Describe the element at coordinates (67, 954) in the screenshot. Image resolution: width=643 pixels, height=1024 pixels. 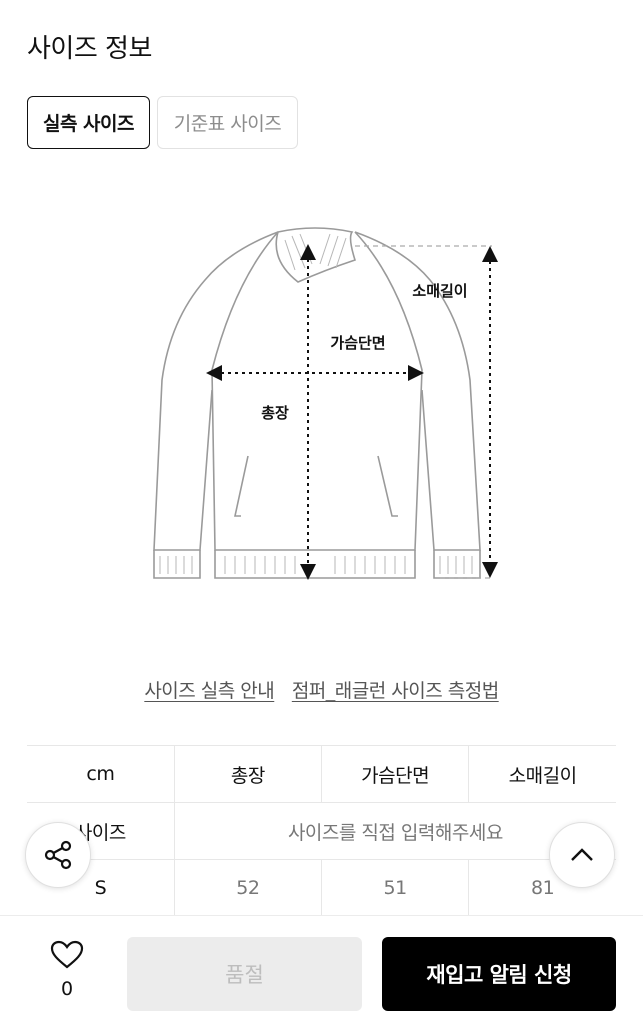
I see `heart-icon` at that location.